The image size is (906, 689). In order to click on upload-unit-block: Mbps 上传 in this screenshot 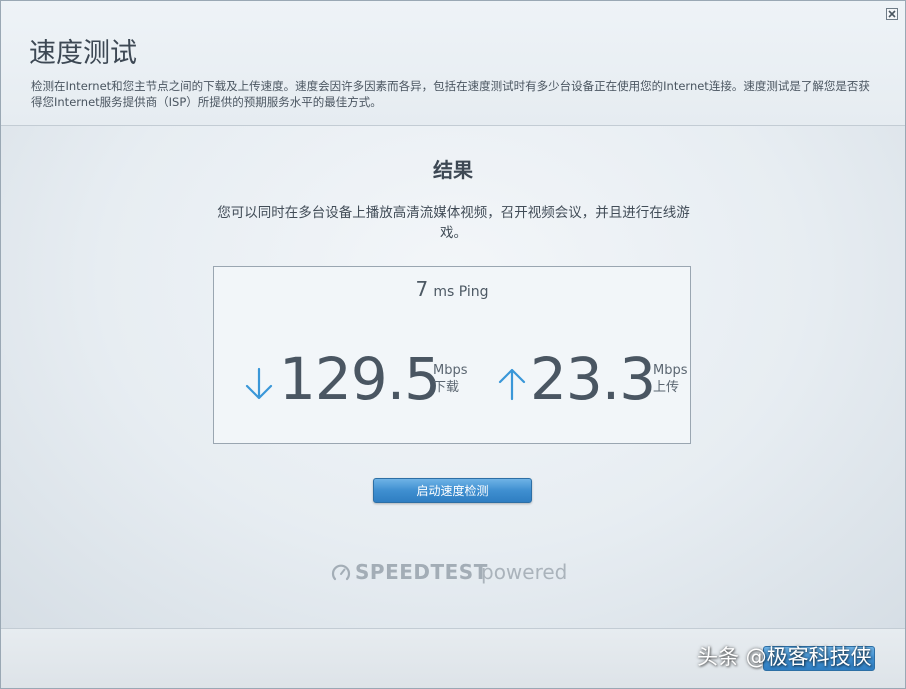, I will do `click(670, 379)`.